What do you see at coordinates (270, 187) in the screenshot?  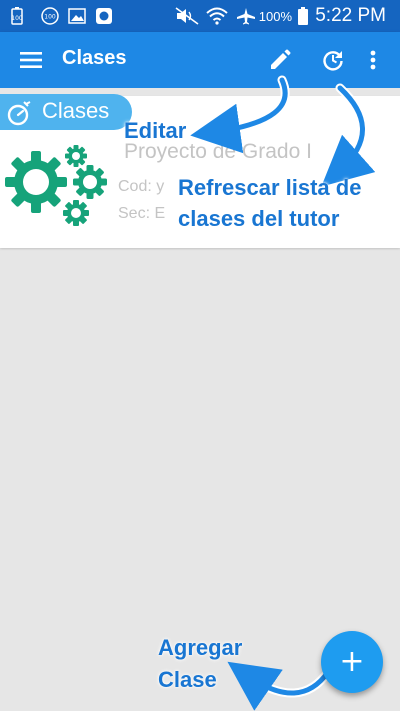 I see `refresh-annotation-line1: Refrescar lista de` at bounding box center [270, 187].